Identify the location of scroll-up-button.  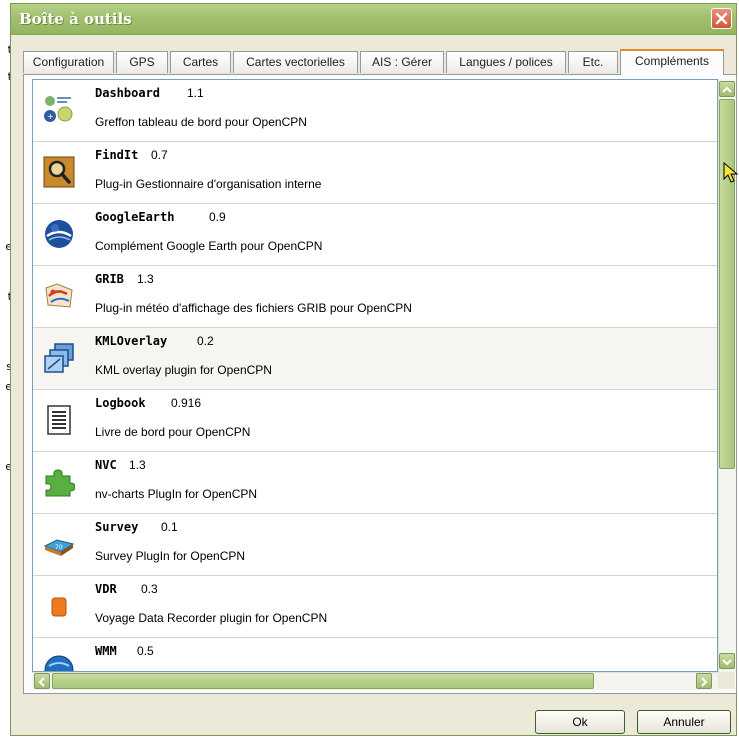
(727, 89).